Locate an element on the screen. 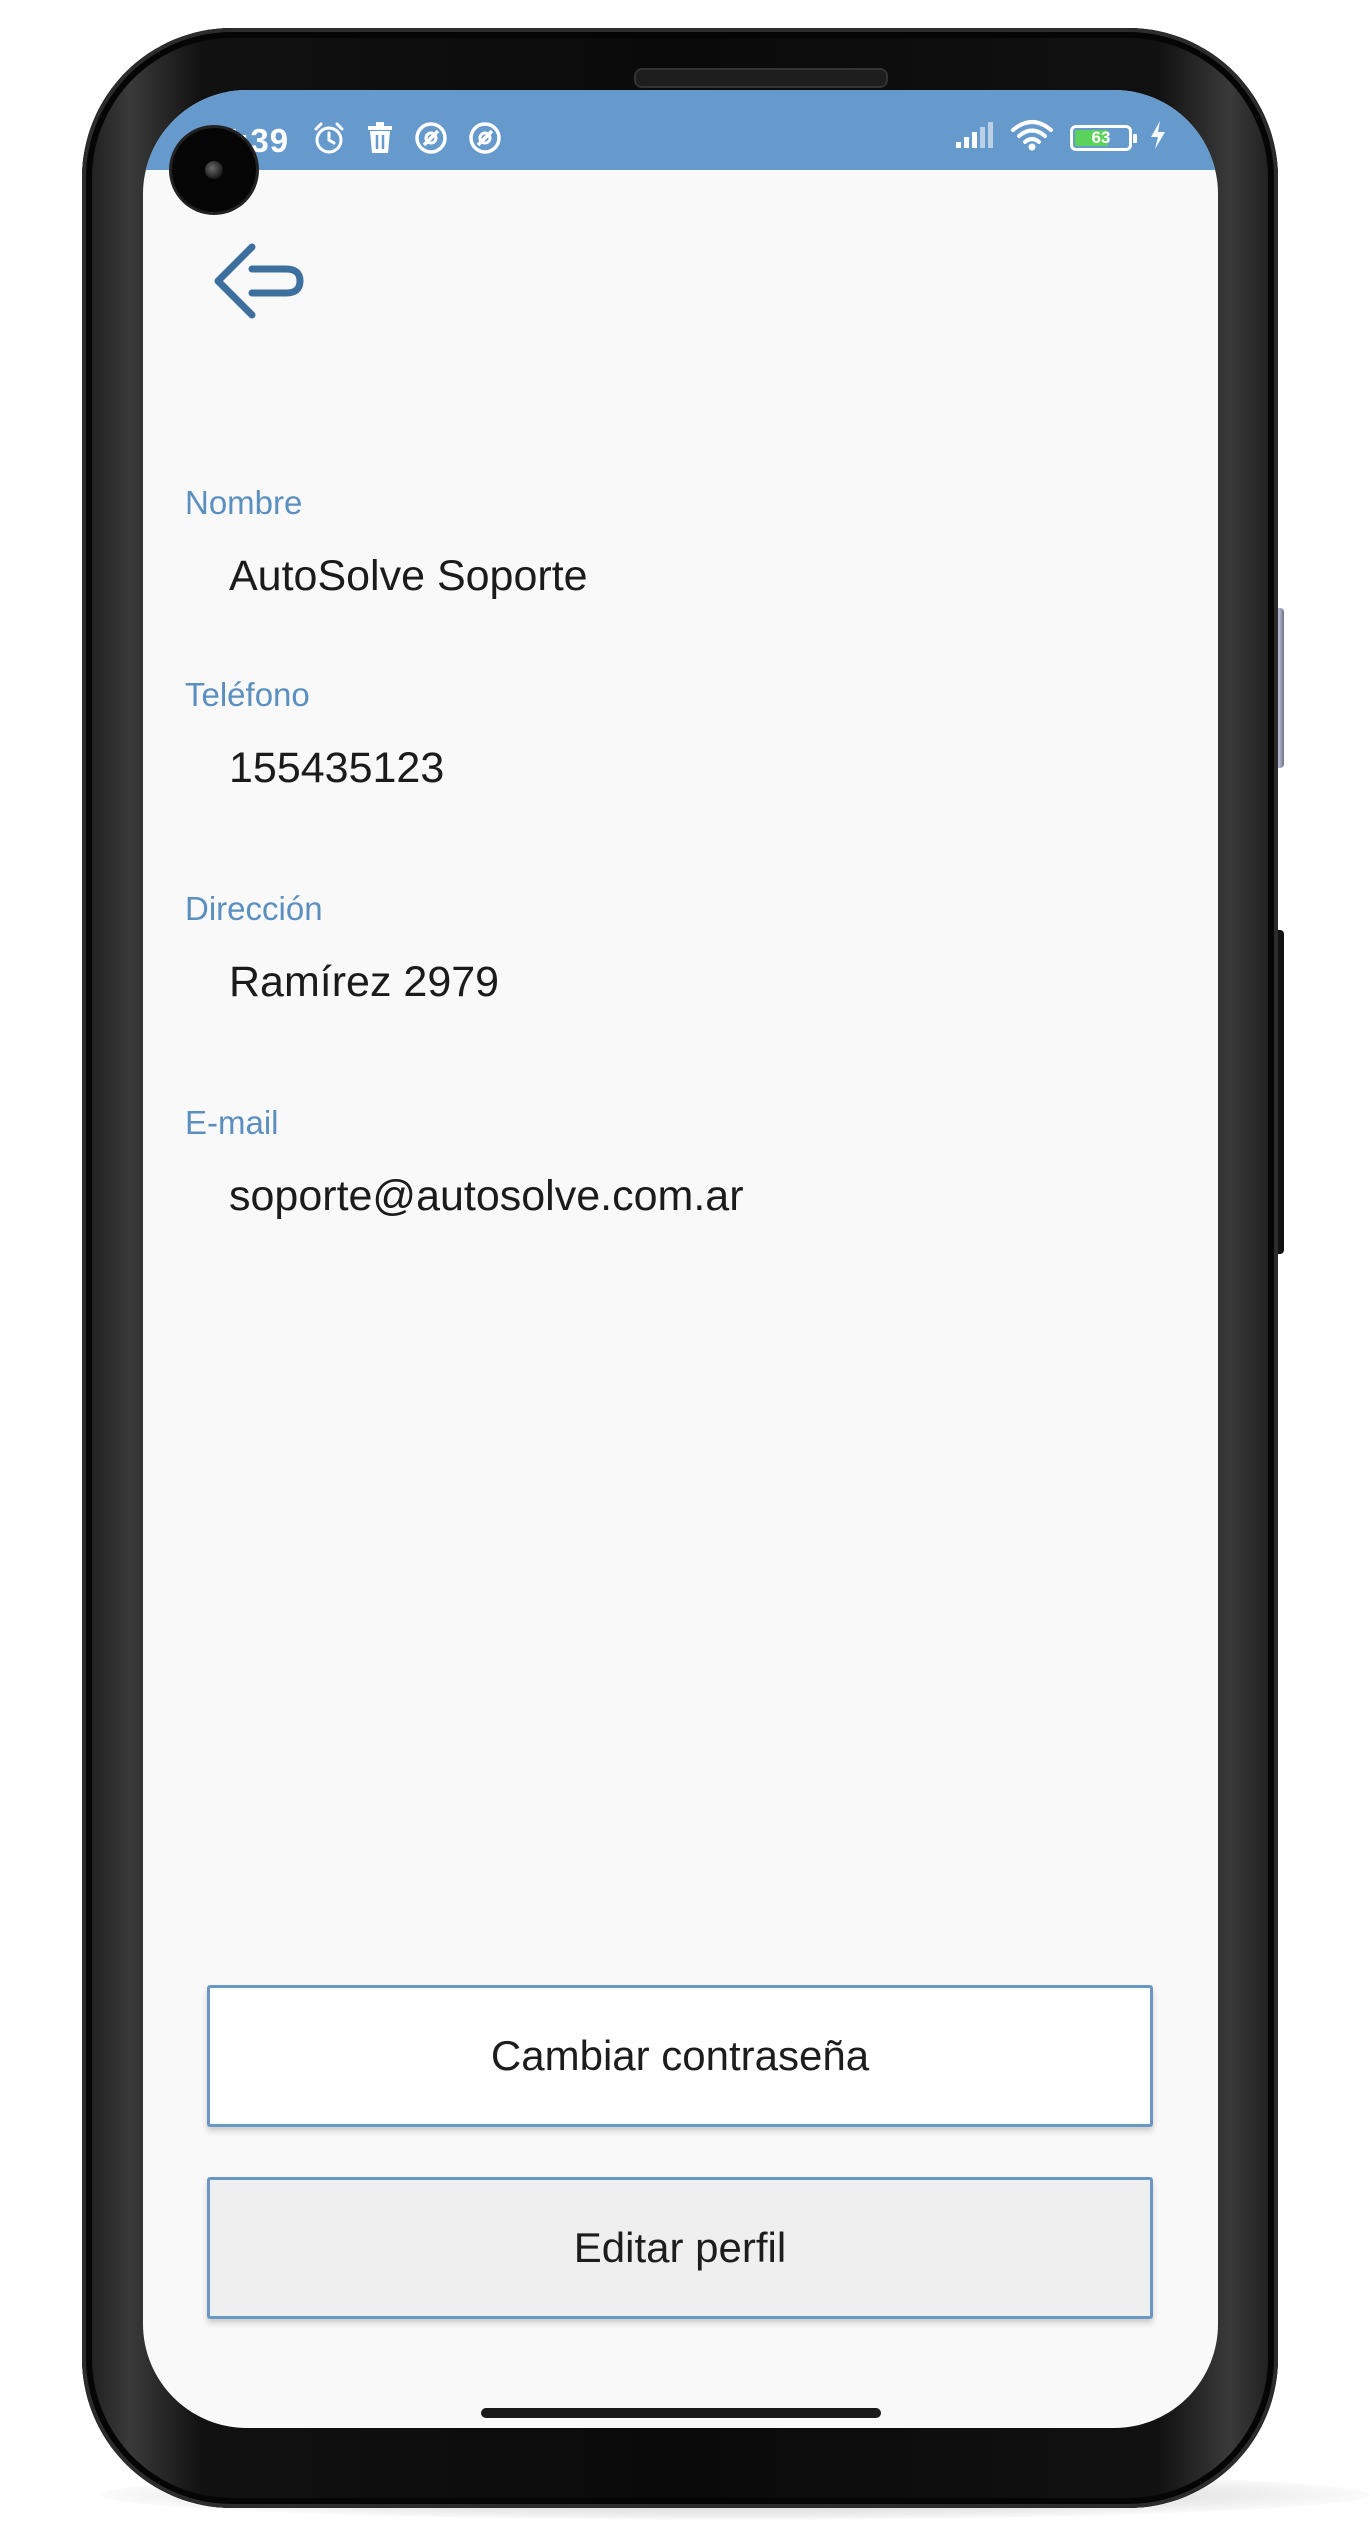  field-label-nombre: Nombre is located at coordinates (244, 502).